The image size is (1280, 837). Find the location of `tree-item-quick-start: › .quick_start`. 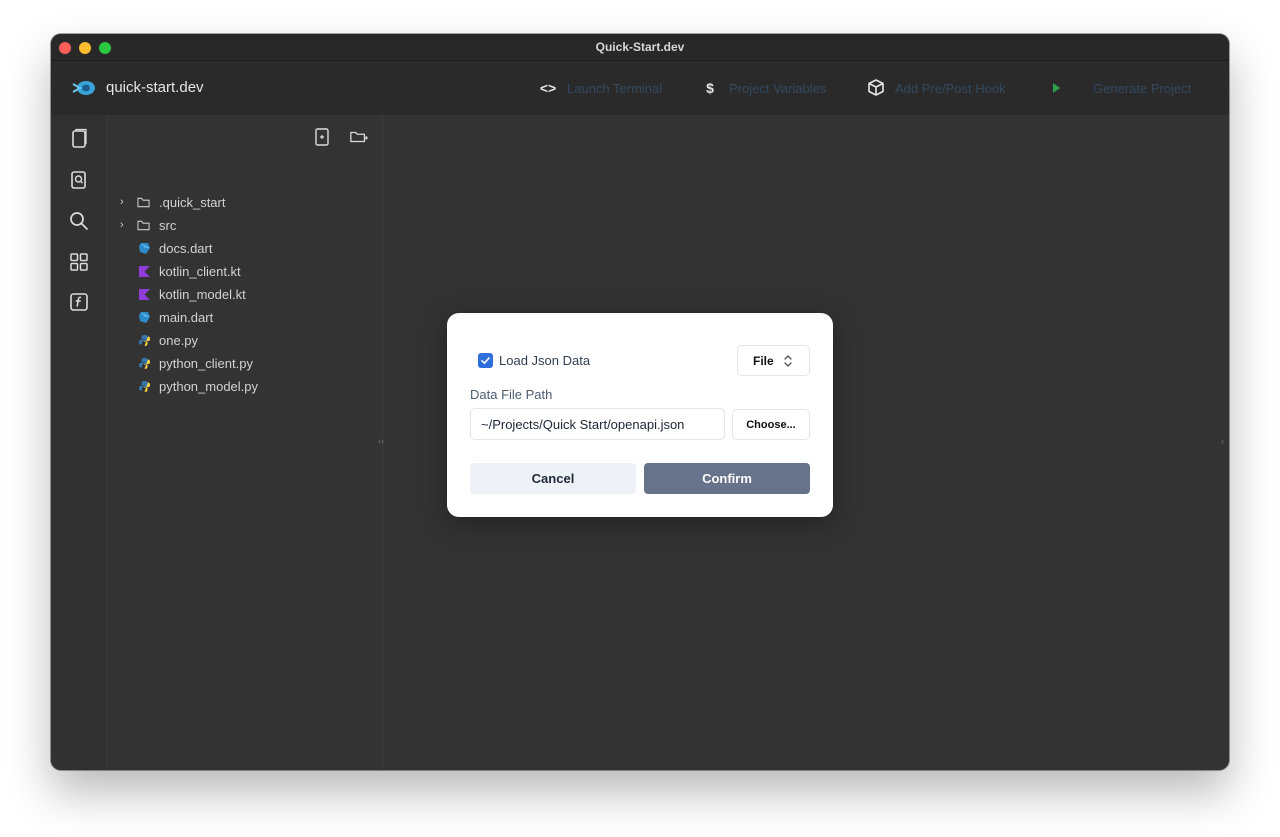

tree-item-quick-start: › .quick_start is located at coordinates (242, 202).